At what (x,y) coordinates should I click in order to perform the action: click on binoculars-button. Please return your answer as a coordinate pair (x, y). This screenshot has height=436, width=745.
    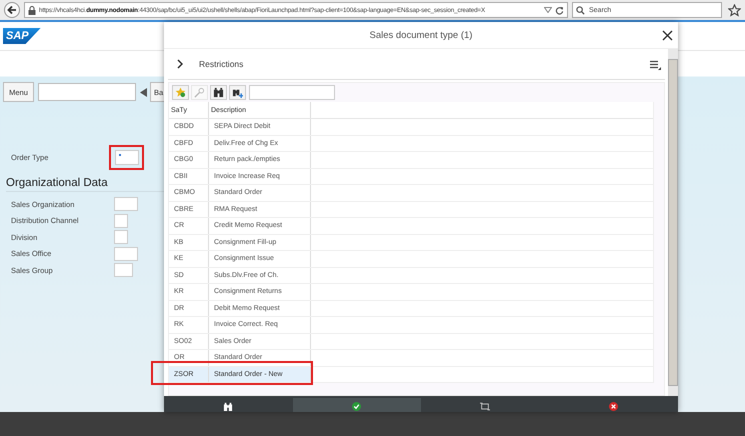
    Looking at the image, I should click on (218, 92).